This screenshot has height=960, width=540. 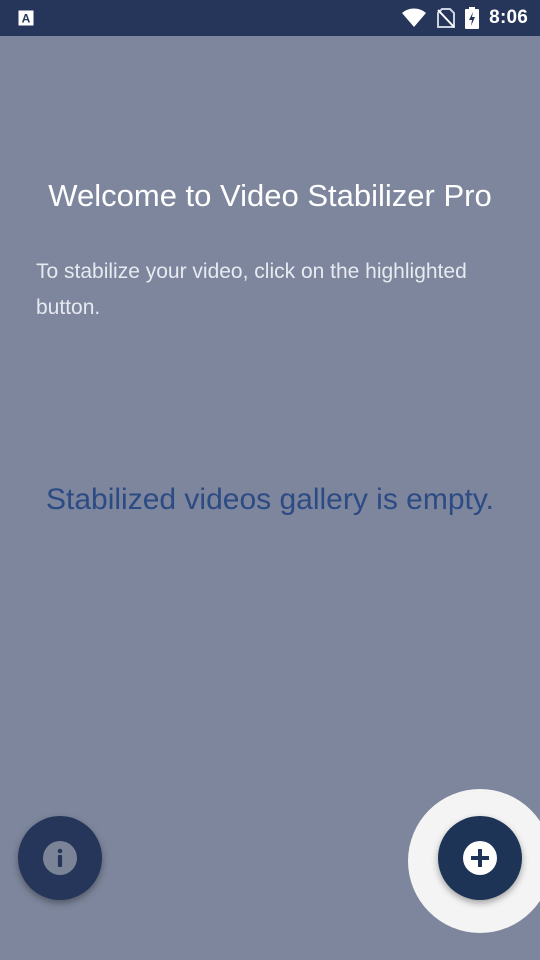 I want to click on info-button, so click(x=60, y=858).